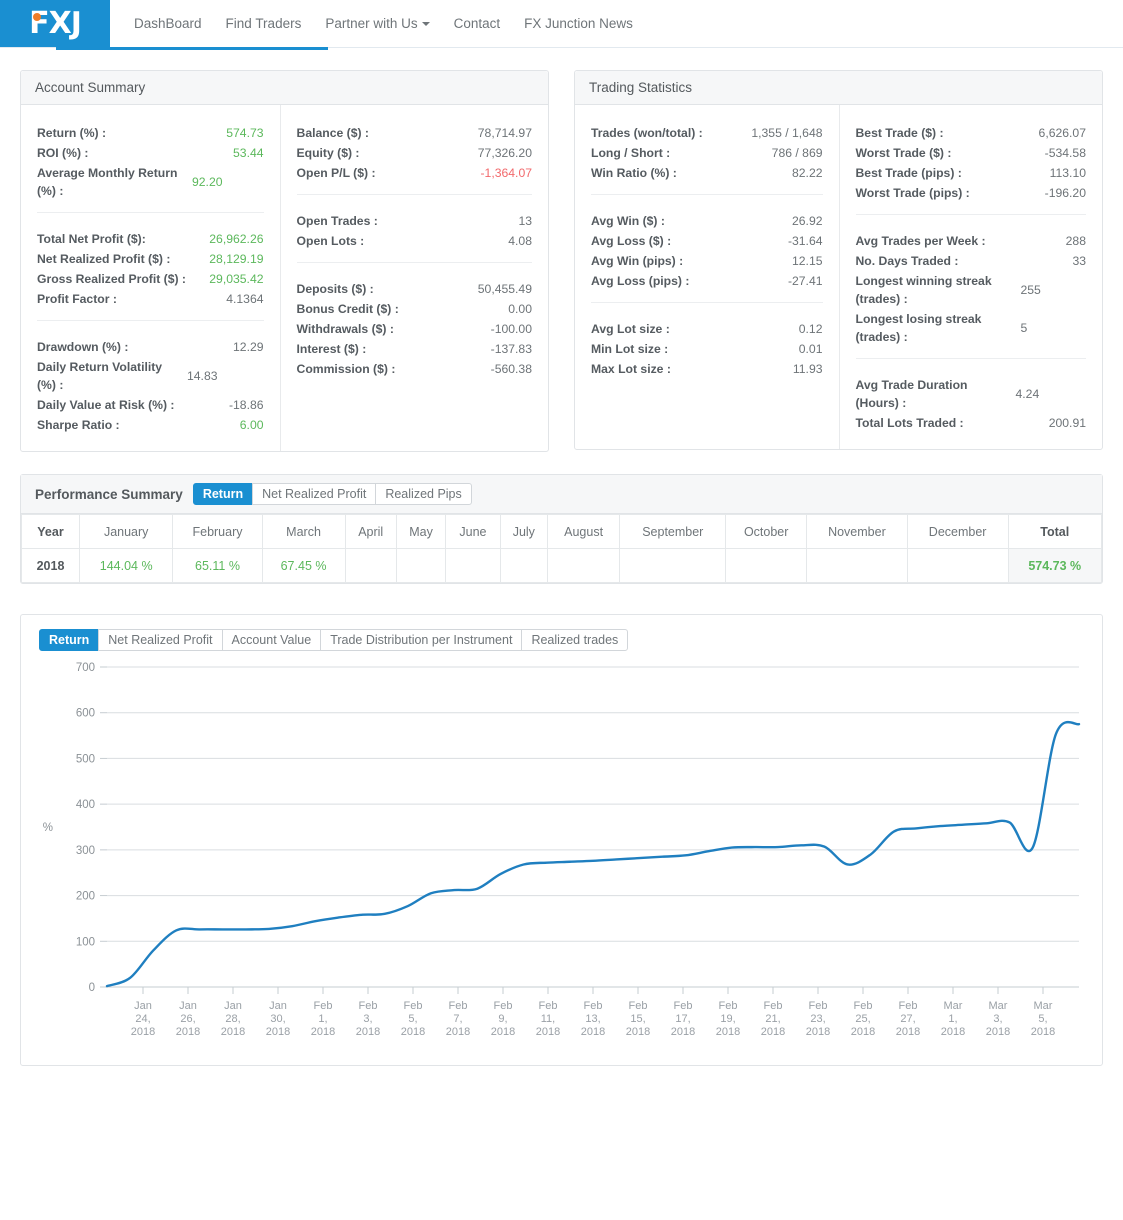  Describe the element at coordinates (477, 24) in the screenshot. I see `nav-item-contact: Contact` at that location.